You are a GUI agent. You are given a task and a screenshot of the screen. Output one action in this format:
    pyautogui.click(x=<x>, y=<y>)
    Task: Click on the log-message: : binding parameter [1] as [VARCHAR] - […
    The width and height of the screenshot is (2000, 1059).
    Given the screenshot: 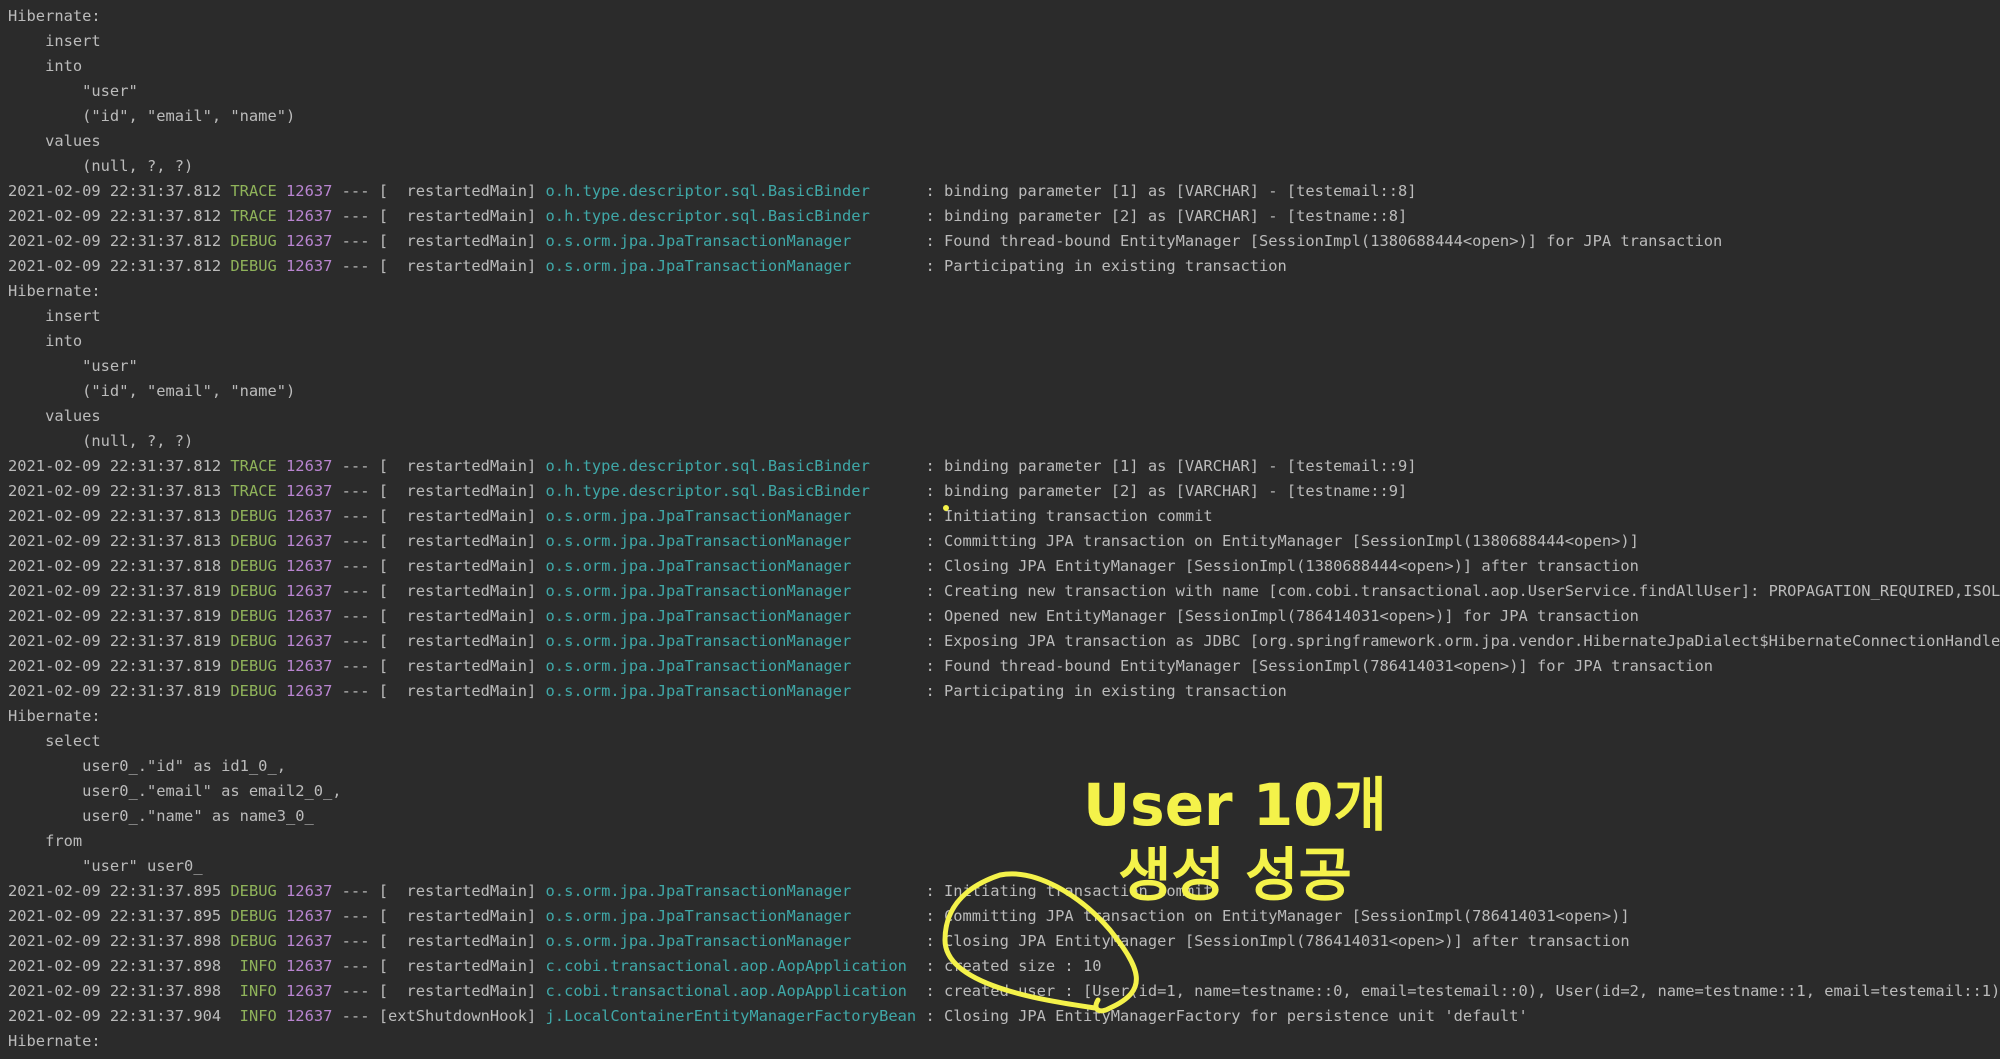 What is the action you would take?
    pyautogui.click(x=1166, y=466)
    